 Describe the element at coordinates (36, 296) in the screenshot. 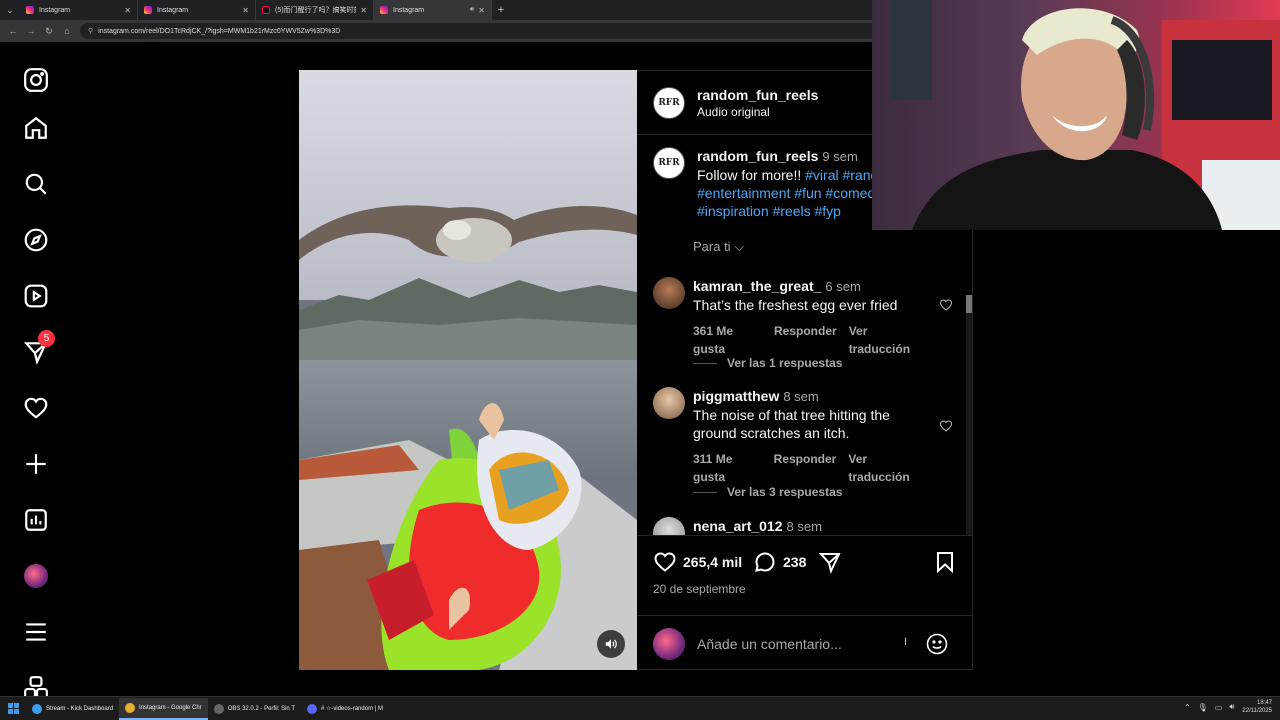

I see `reels-icon` at that location.